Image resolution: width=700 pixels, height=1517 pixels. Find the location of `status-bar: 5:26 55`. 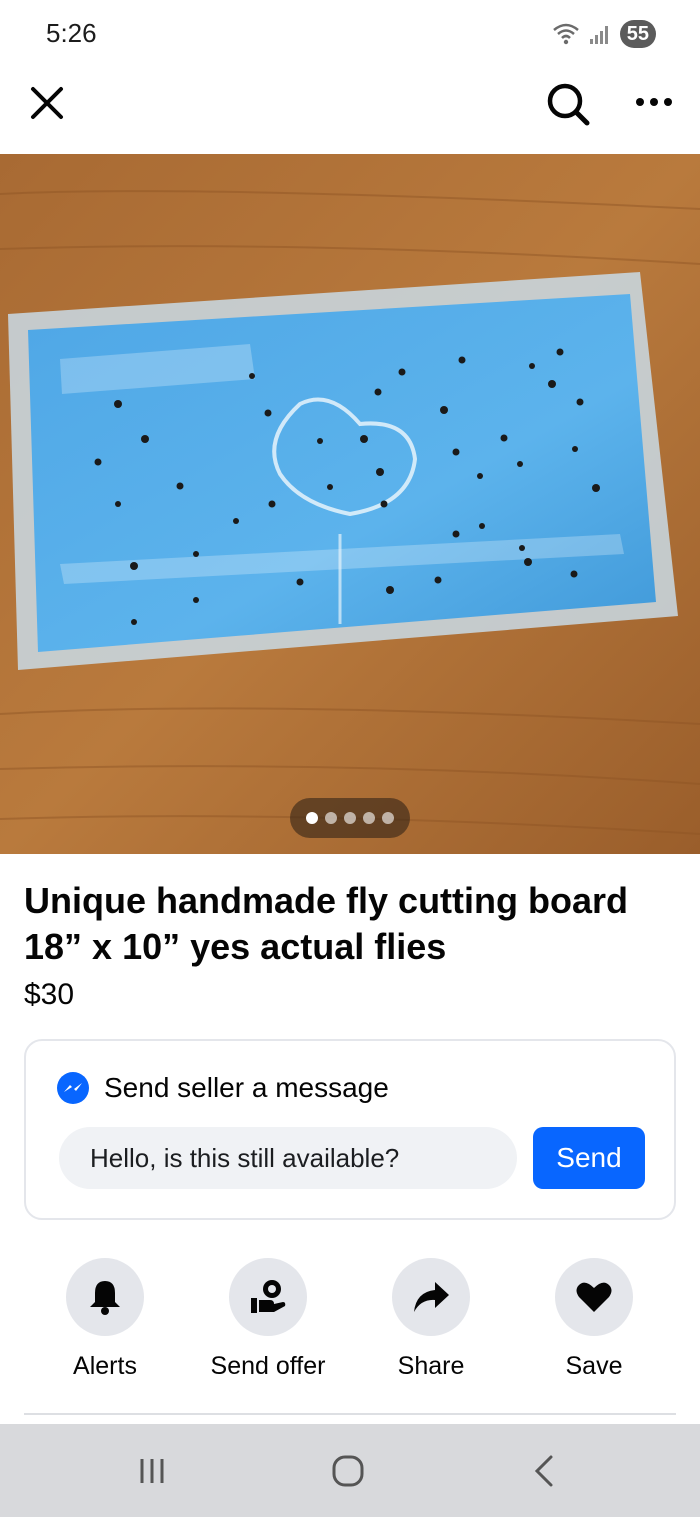

status-bar: 5:26 55 is located at coordinates (350, 34).